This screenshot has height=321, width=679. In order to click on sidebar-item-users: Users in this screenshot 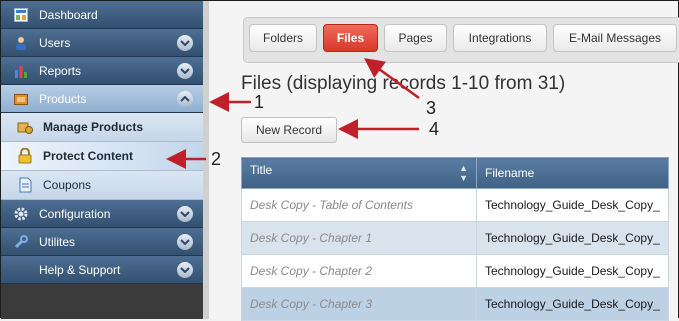, I will do `click(102, 43)`.